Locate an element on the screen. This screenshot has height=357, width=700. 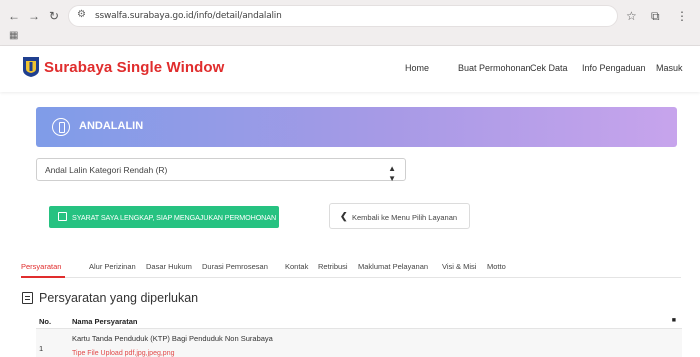
service-select: Andal Lalin Kategori Rendah (R) ▲ ▼ is located at coordinates (221, 170).